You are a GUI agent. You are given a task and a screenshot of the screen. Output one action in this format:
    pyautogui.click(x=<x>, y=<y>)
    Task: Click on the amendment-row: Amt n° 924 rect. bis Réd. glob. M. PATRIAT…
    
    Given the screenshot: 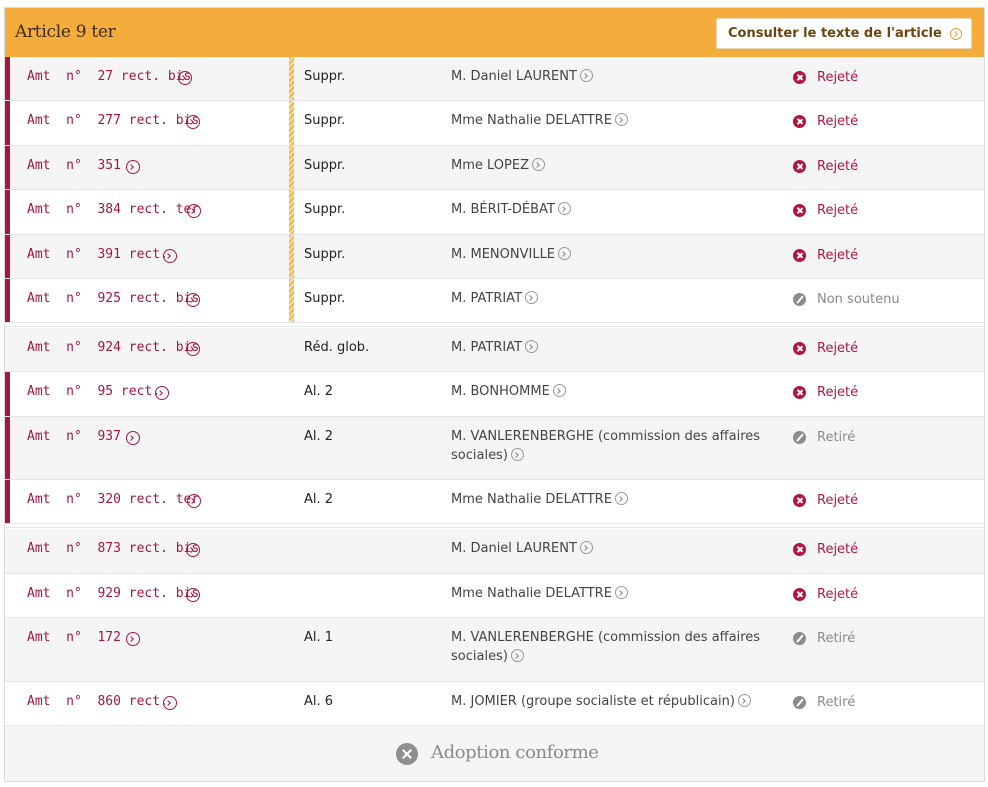 What is the action you would take?
    pyautogui.click(x=494, y=350)
    